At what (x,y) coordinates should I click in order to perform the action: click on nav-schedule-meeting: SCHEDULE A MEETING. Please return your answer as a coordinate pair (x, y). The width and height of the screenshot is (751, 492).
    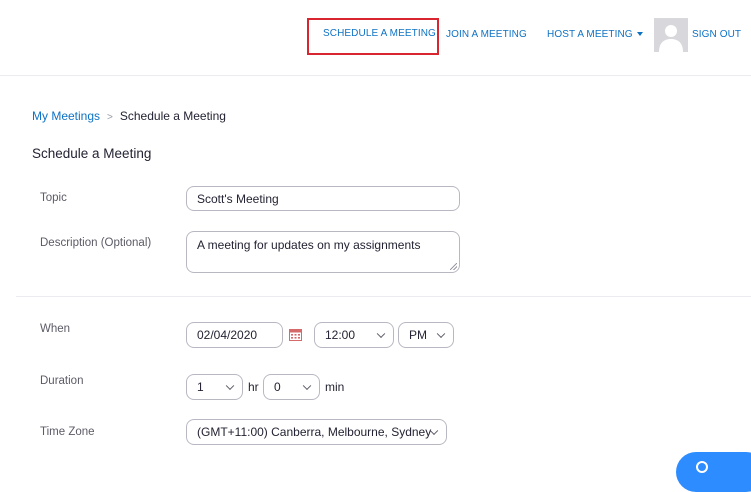
    Looking at the image, I should click on (379, 33).